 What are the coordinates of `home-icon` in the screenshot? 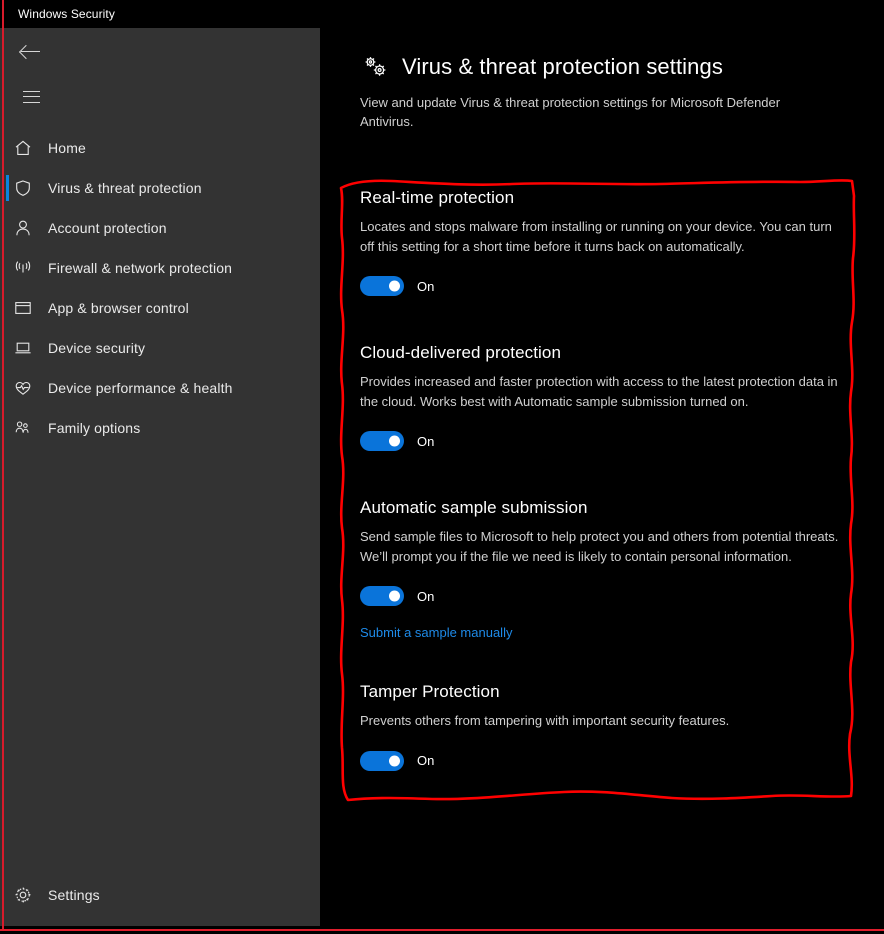 It's located at (23, 148).